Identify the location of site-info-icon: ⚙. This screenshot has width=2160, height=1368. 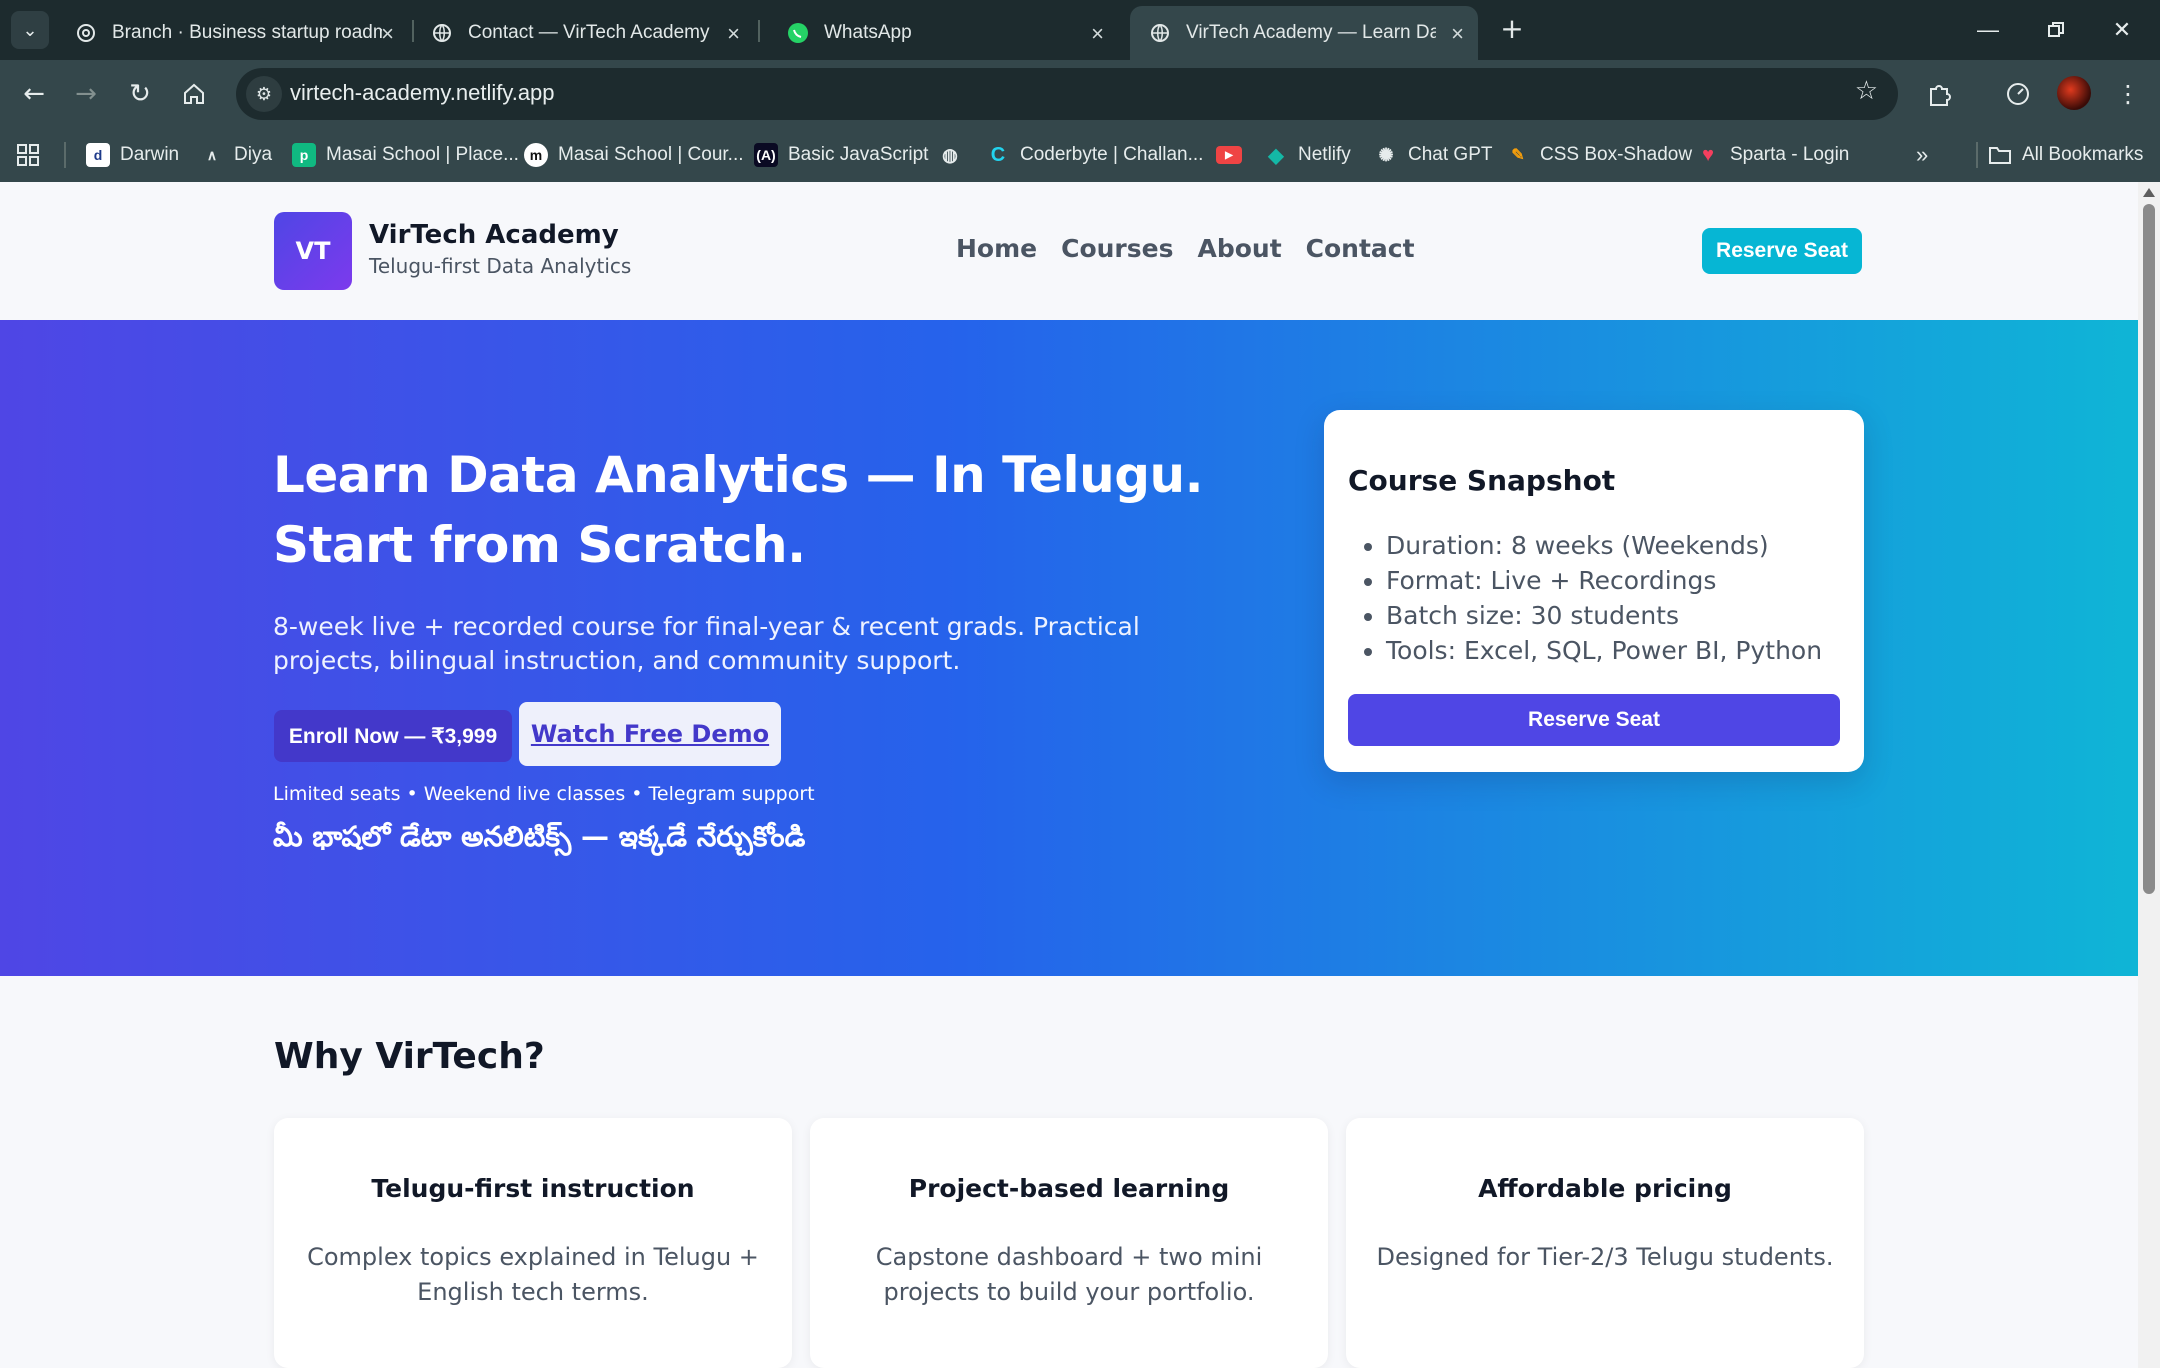
(264, 94).